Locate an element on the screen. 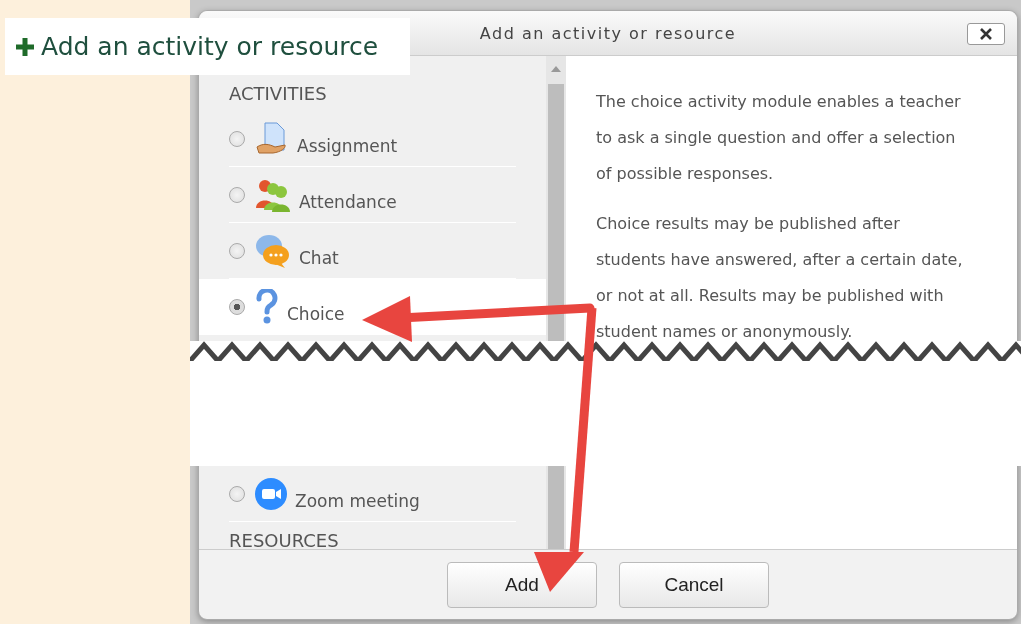 The width and height of the screenshot is (1021, 624). hand-document-icon is located at coordinates (272, 138).